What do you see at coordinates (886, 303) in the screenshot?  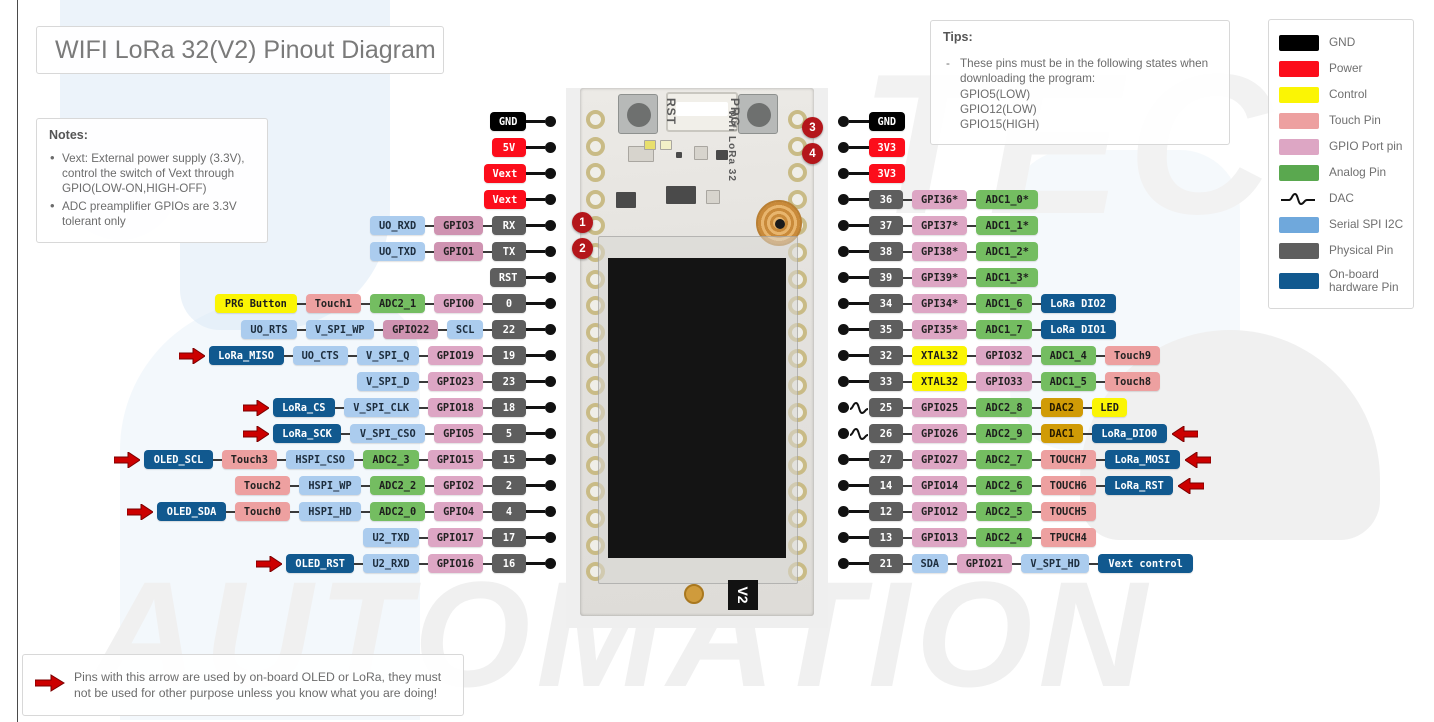 I see `pin-chip: 34` at bounding box center [886, 303].